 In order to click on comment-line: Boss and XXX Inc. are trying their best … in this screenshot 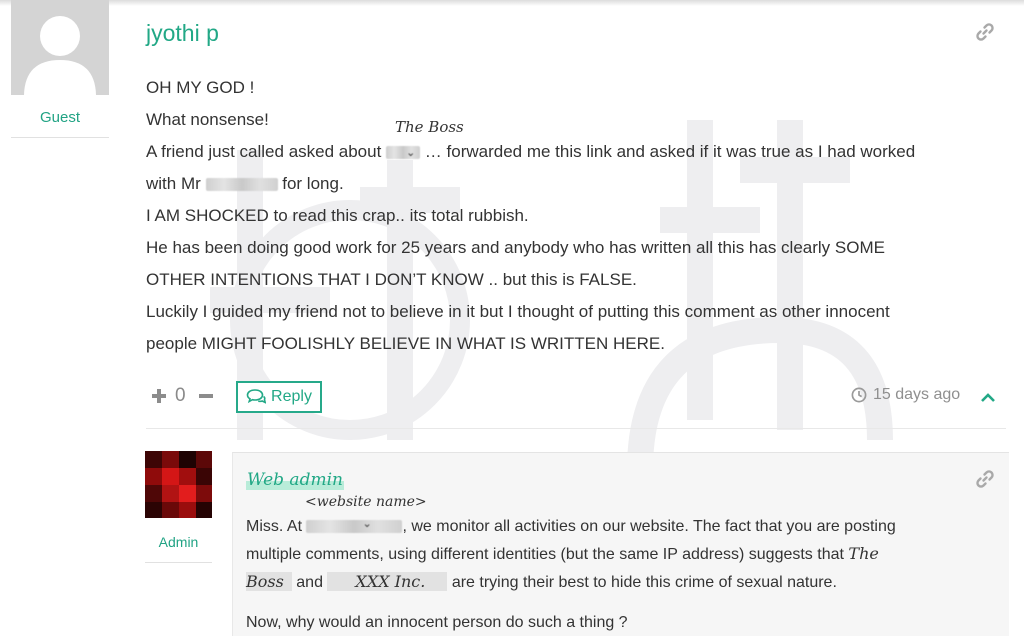, I will do `click(616, 582)`.